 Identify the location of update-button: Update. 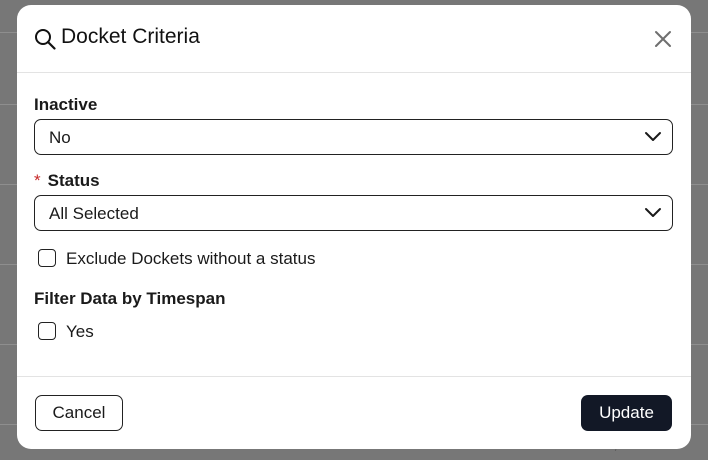
(626, 413).